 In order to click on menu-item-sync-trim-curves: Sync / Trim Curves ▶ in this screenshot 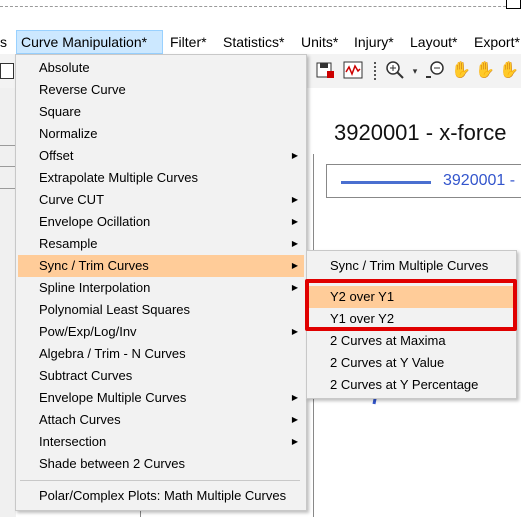, I will do `click(161, 266)`.